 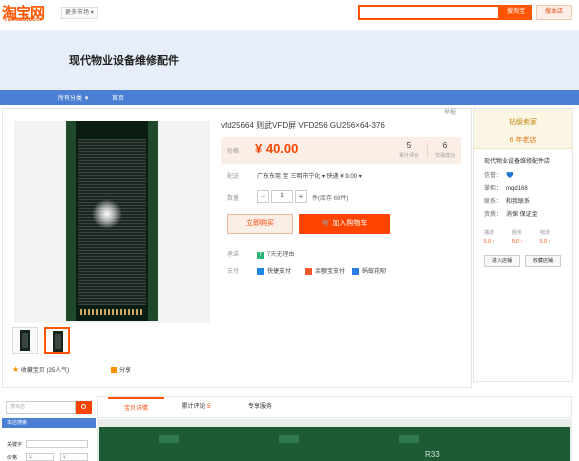 I want to click on seller-name: mqd168, so click(x=517, y=189).